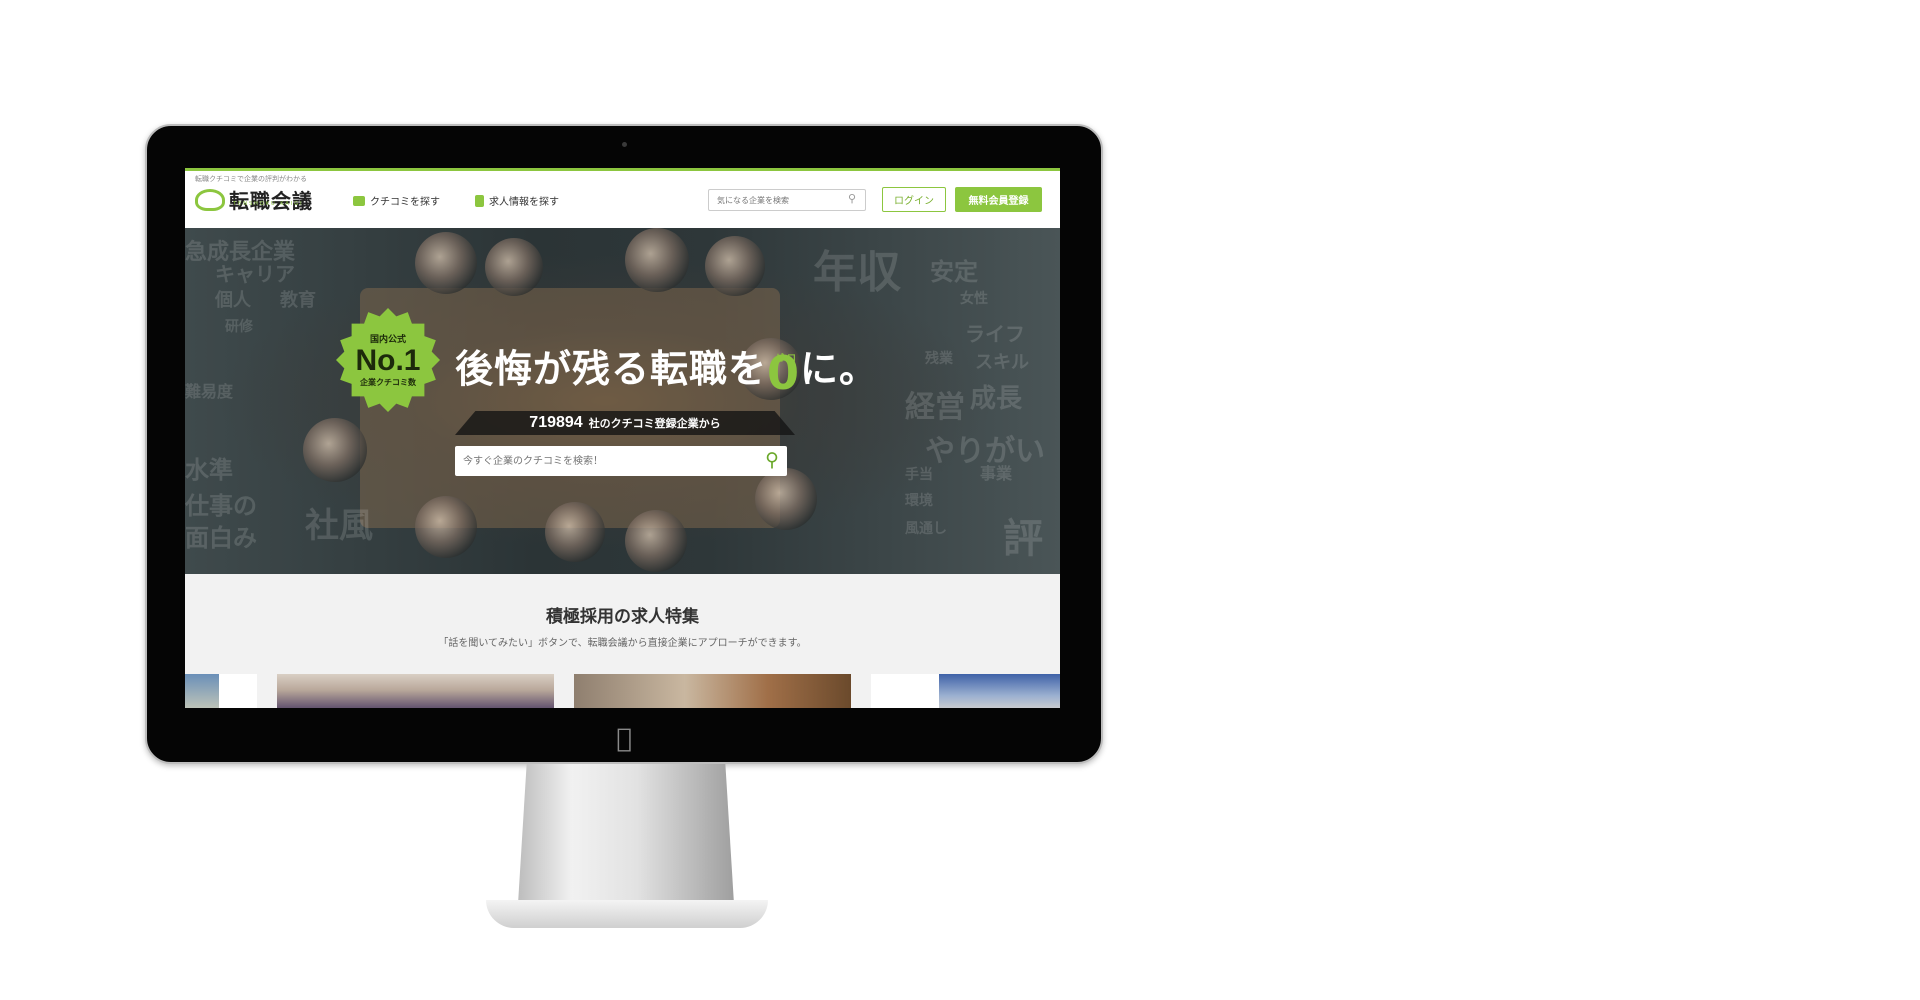  Describe the element at coordinates (298, 300) in the screenshot. I see `hero-bg-word: 教育` at that location.